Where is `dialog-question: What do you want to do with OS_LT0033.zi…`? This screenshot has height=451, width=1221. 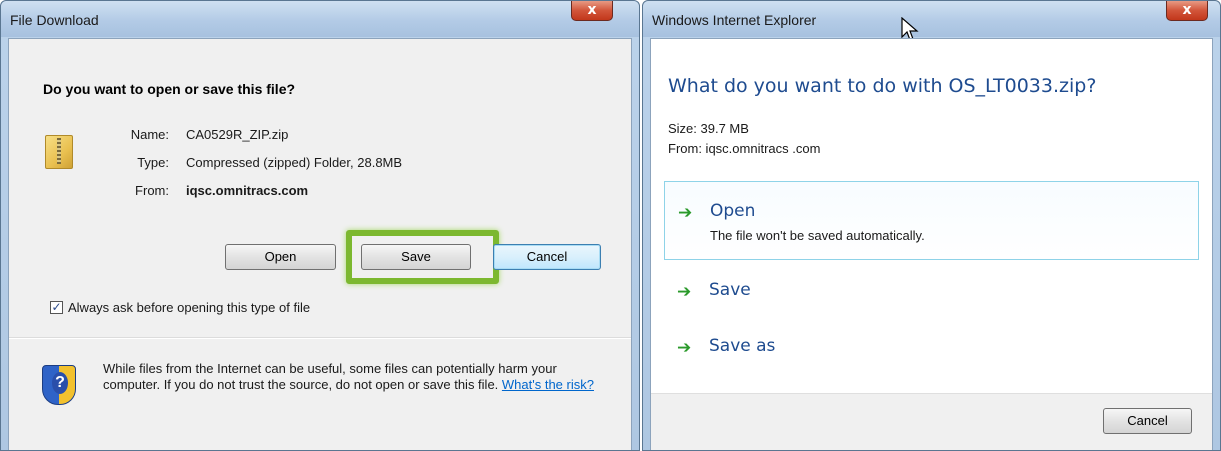
dialog-question: What do you want to do with OS_LT0033.zi… is located at coordinates (882, 86).